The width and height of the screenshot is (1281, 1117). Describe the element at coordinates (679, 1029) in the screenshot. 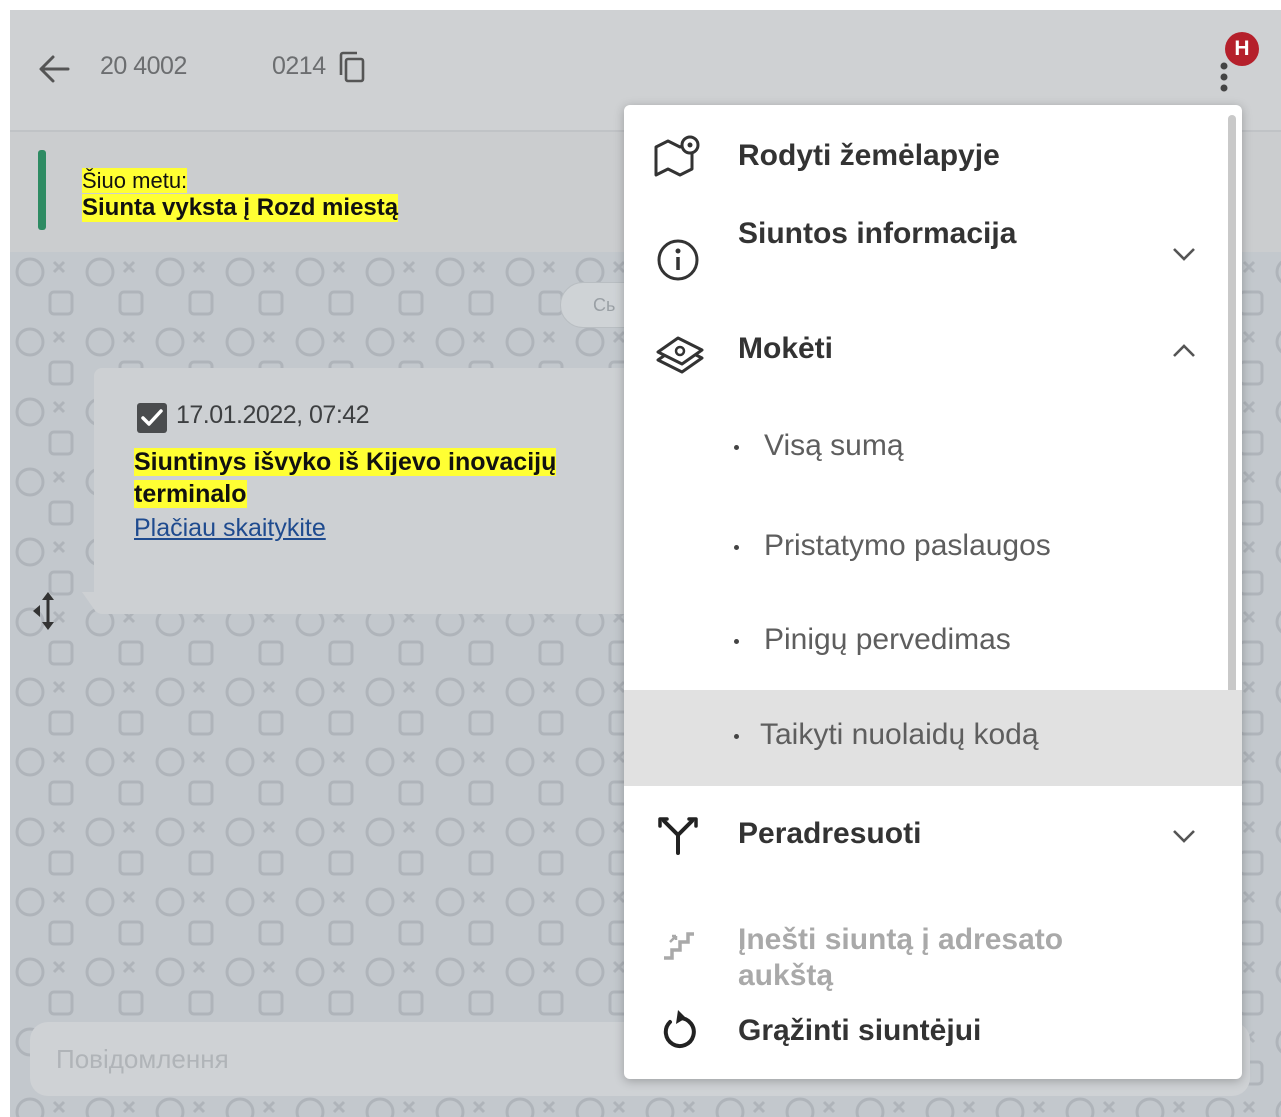

I see `return-icon` at that location.